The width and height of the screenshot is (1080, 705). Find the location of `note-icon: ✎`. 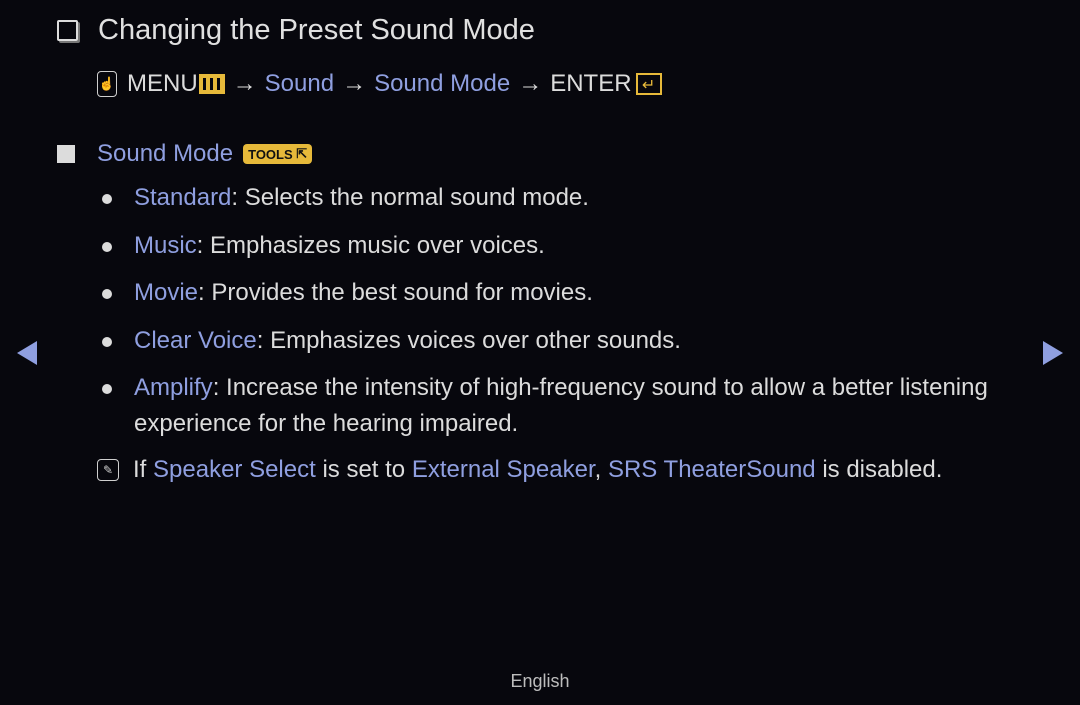

note-icon: ✎ is located at coordinates (108, 470).